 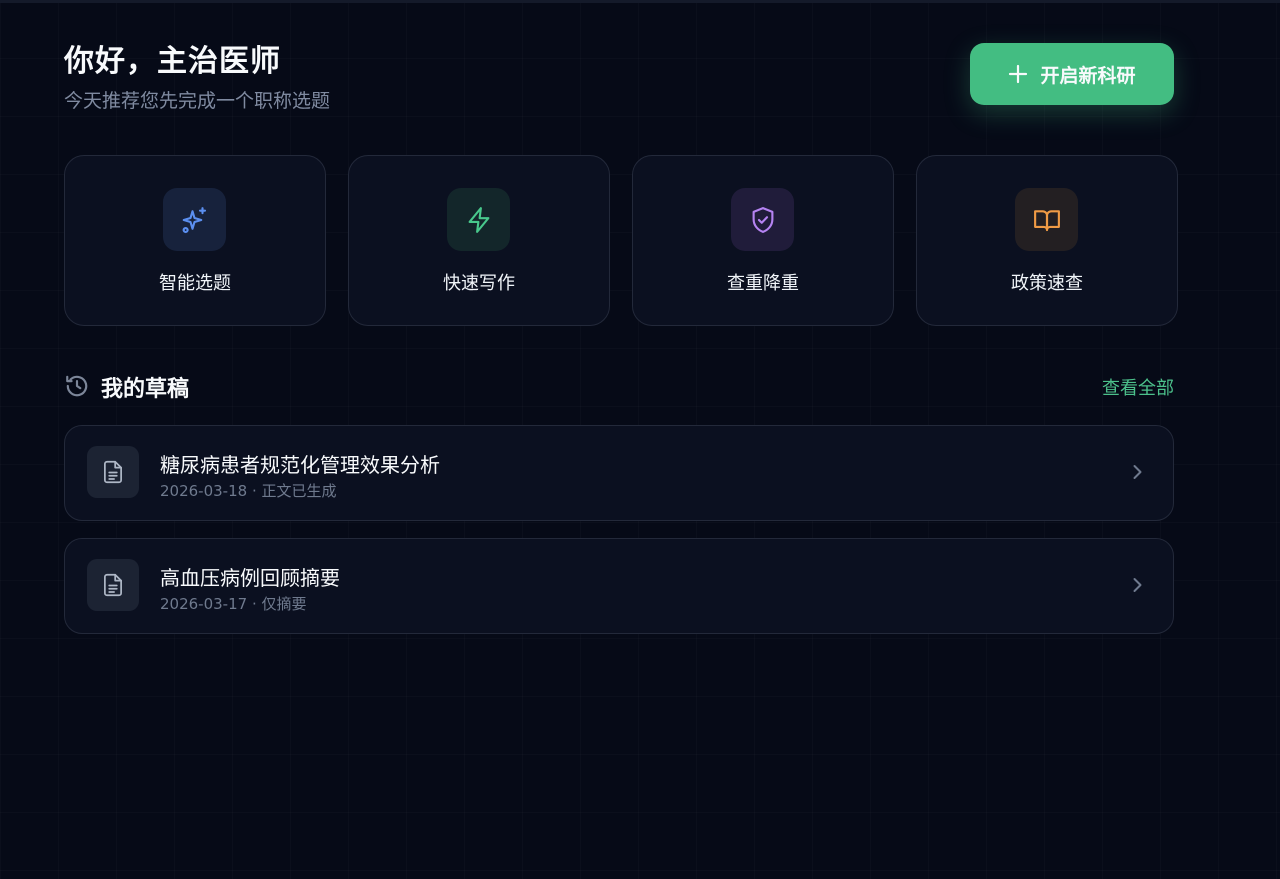 I want to click on feature-card-plagiarism: 查重降重, so click(x=763, y=240).